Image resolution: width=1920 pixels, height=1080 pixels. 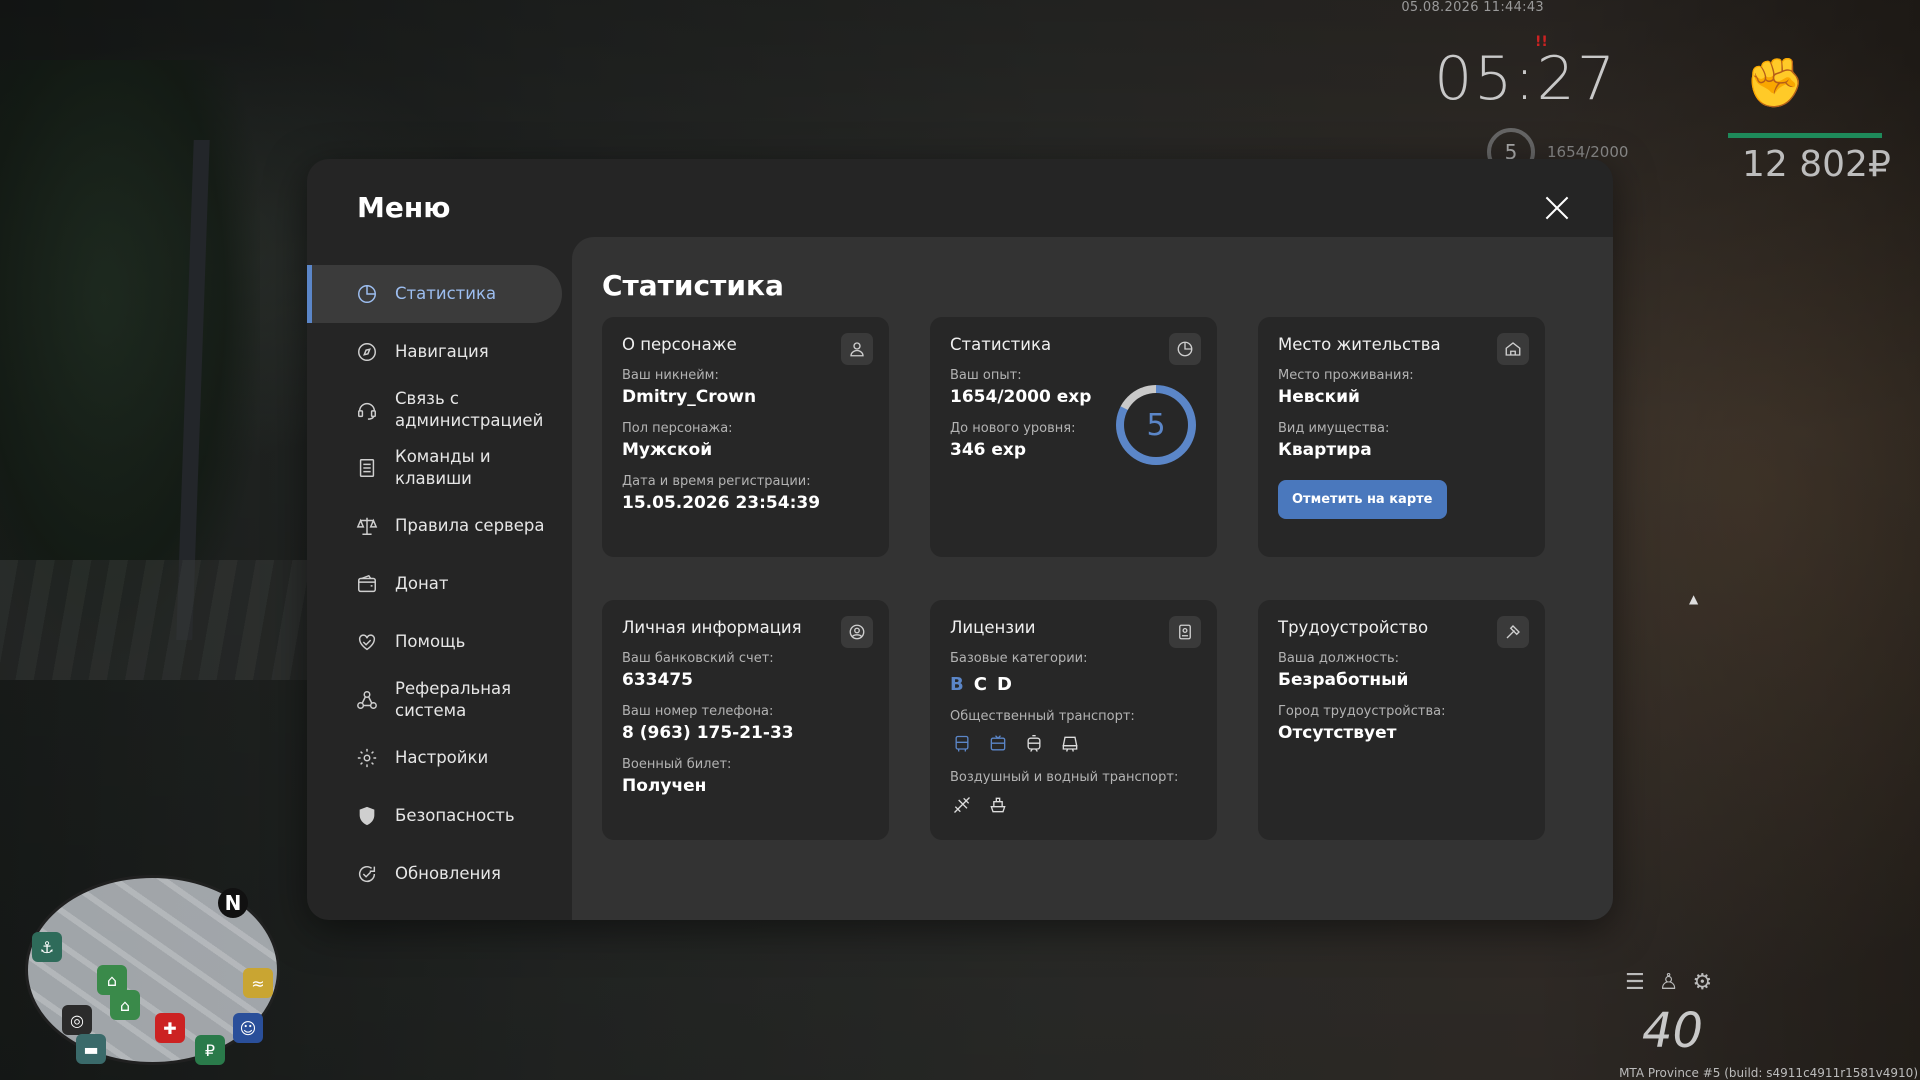 What do you see at coordinates (1775, 83) in the screenshot?
I see `fist-icon: ✊` at bounding box center [1775, 83].